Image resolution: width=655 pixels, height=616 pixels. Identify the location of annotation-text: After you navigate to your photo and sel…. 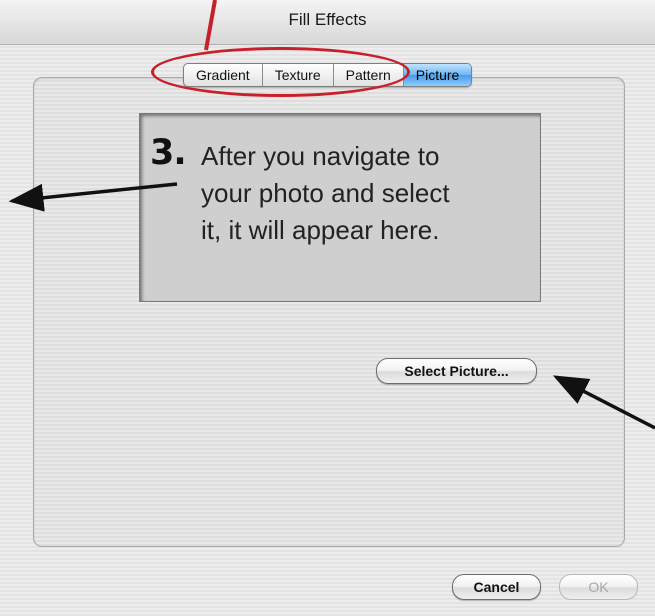
(366, 193).